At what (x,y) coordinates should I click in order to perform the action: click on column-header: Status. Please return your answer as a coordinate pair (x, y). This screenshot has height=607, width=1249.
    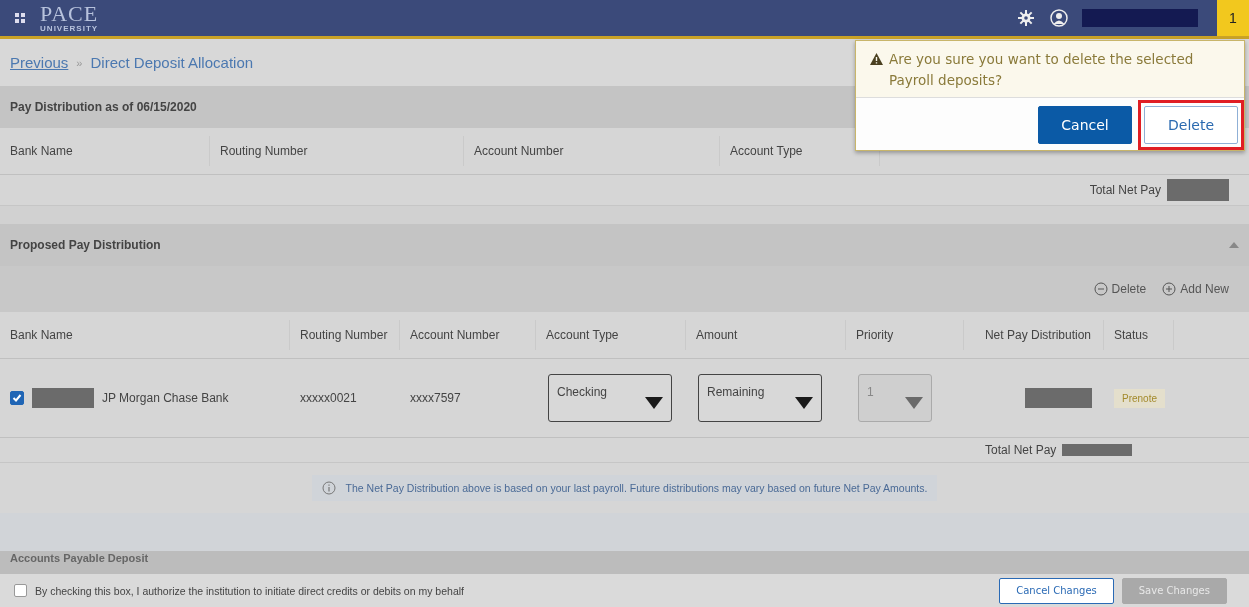
    Looking at the image, I should click on (1139, 335).